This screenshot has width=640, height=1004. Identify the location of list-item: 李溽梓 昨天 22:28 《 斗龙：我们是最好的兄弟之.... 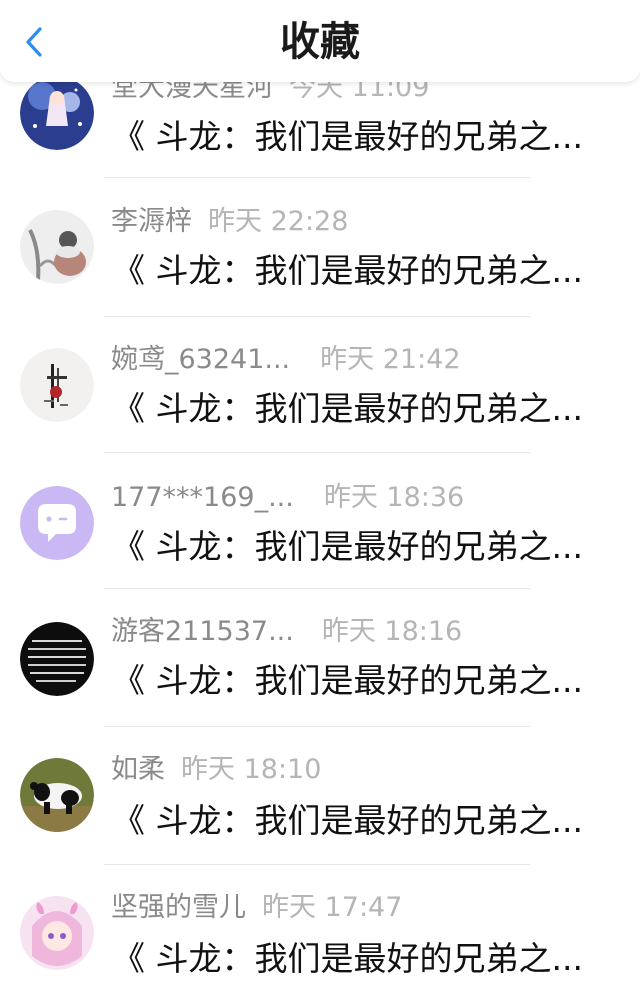
(320, 246).